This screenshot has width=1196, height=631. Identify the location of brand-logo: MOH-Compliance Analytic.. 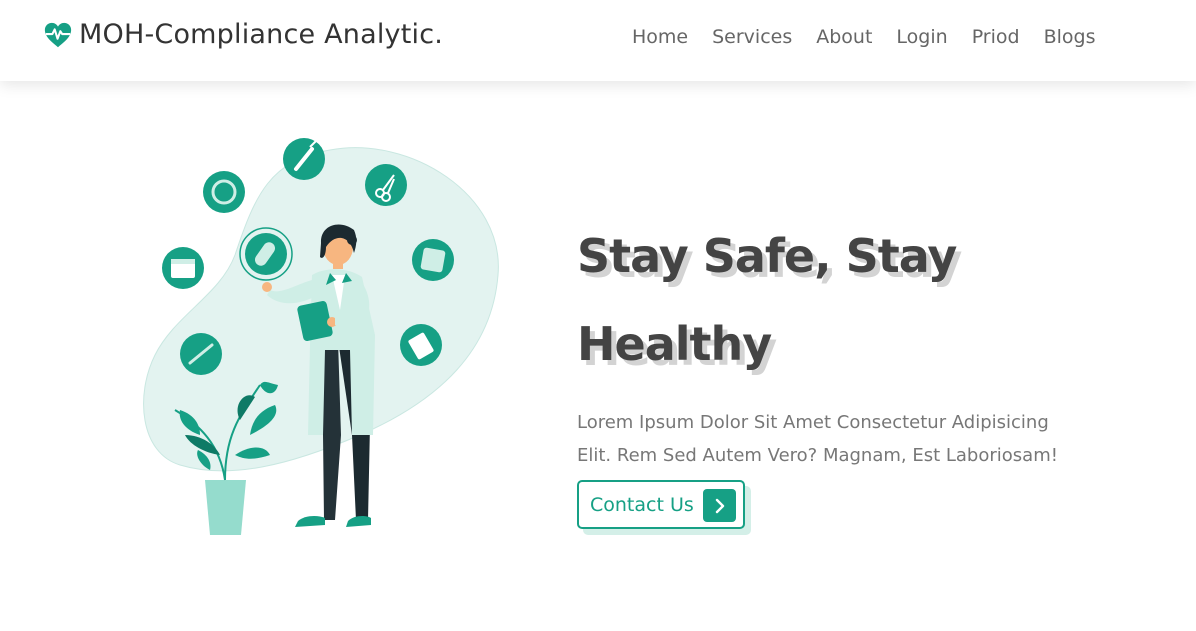
(243, 34).